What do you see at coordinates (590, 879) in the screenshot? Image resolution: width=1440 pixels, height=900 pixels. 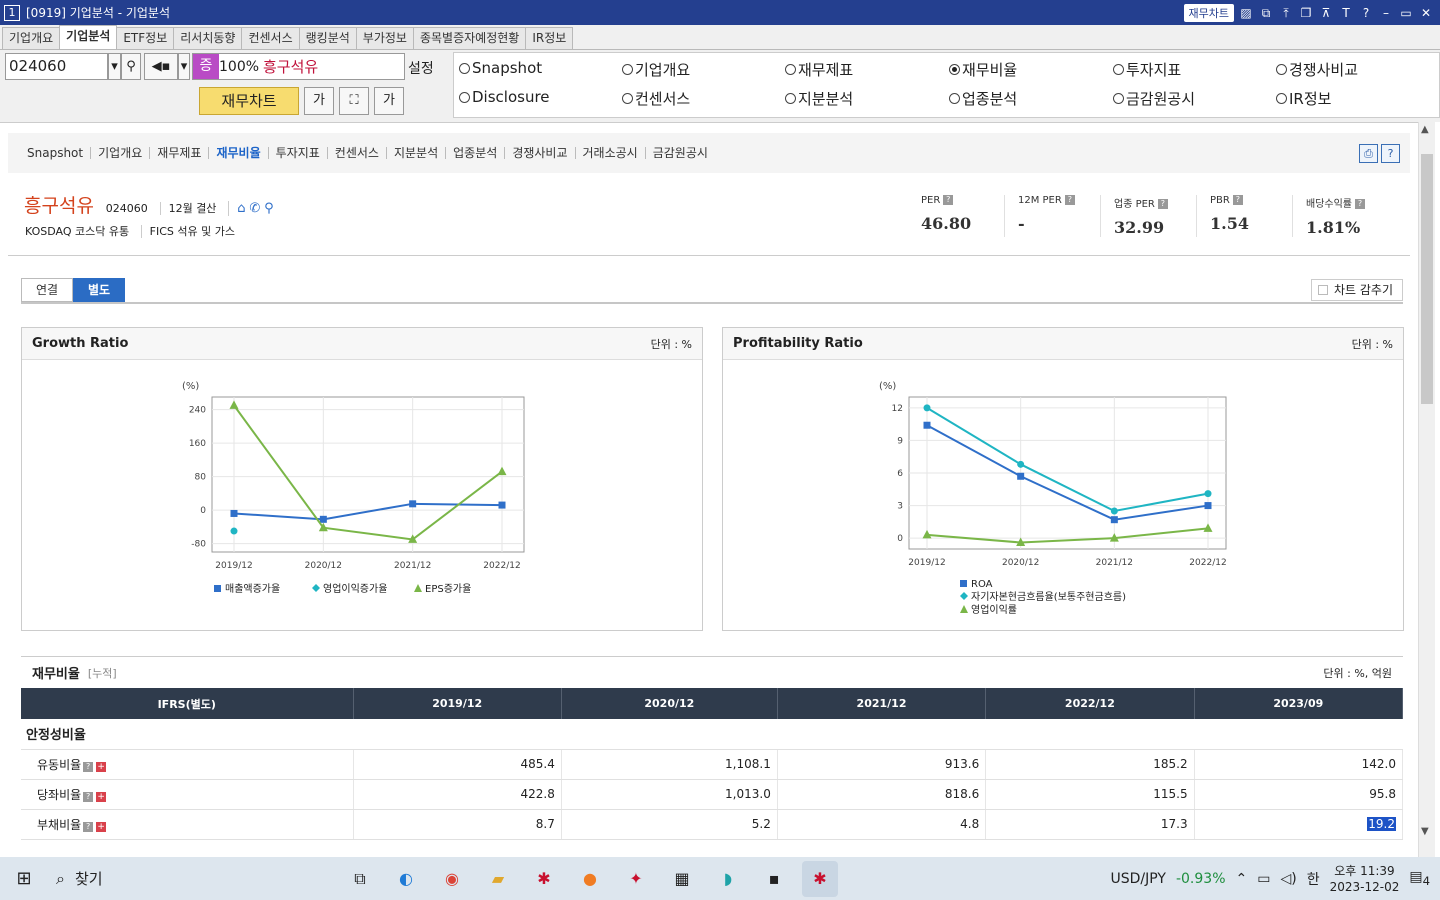 I see `messenger-icon: ●` at bounding box center [590, 879].